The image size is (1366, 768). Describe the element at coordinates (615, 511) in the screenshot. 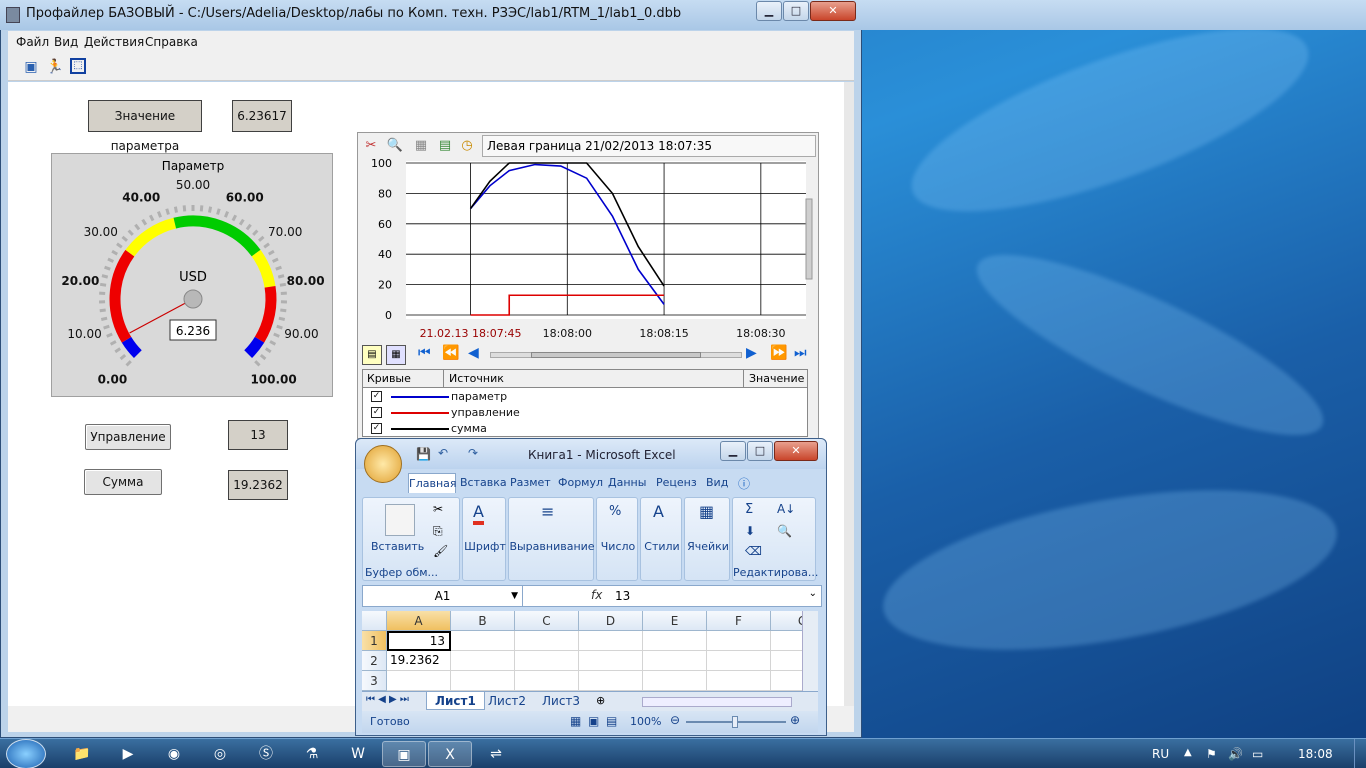

I see `percent-icon: %` at that location.